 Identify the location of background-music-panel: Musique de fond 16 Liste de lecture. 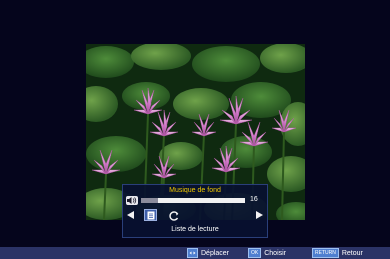
(195, 211).